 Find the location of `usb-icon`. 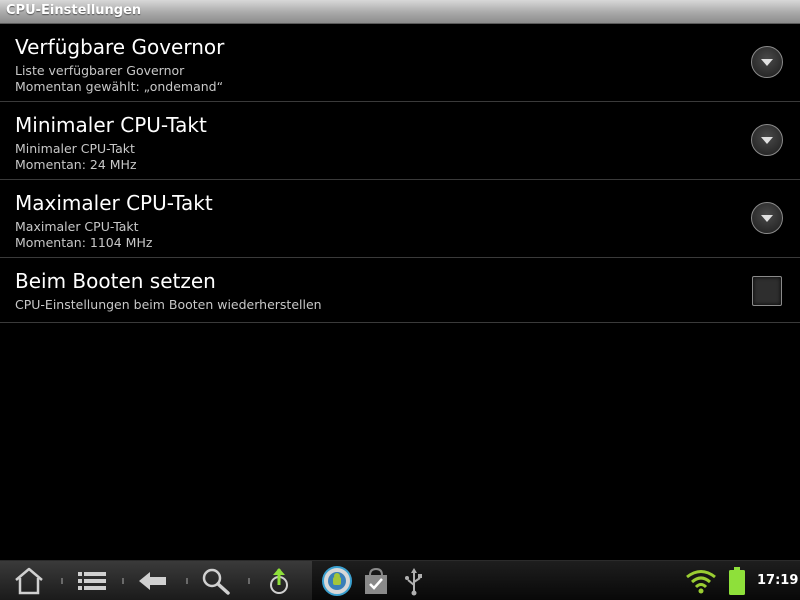

usb-icon is located at coordinates (414, 581).